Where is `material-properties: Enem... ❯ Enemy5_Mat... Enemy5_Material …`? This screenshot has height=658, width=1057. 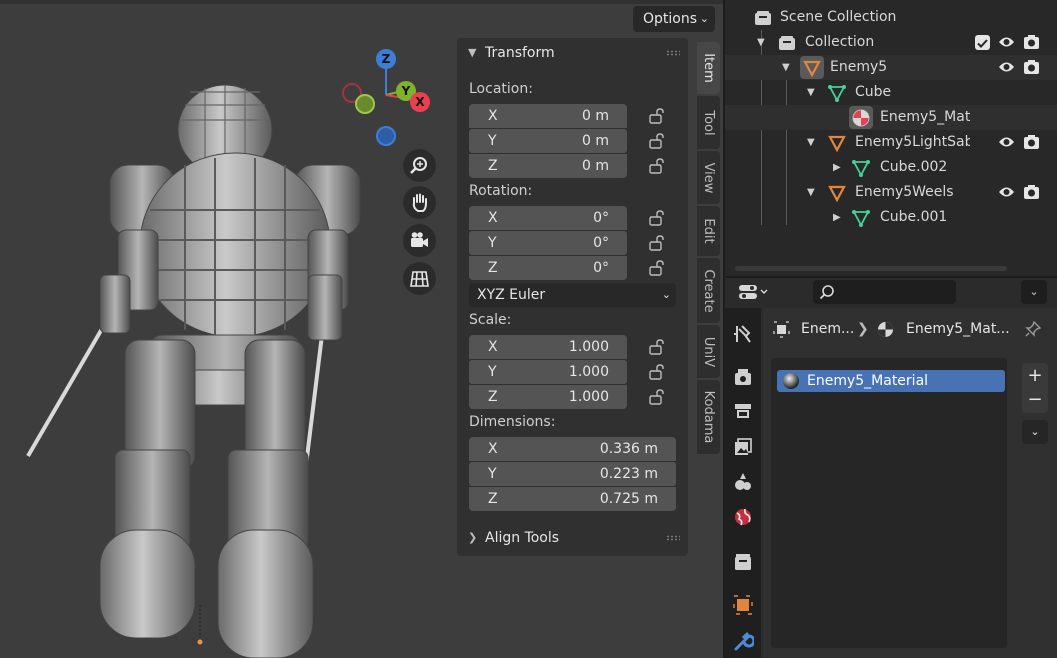 material-properties: Enem... ❯ Enemy5_Mat... Enemy5_Material … is located at coordinates (910, 483).